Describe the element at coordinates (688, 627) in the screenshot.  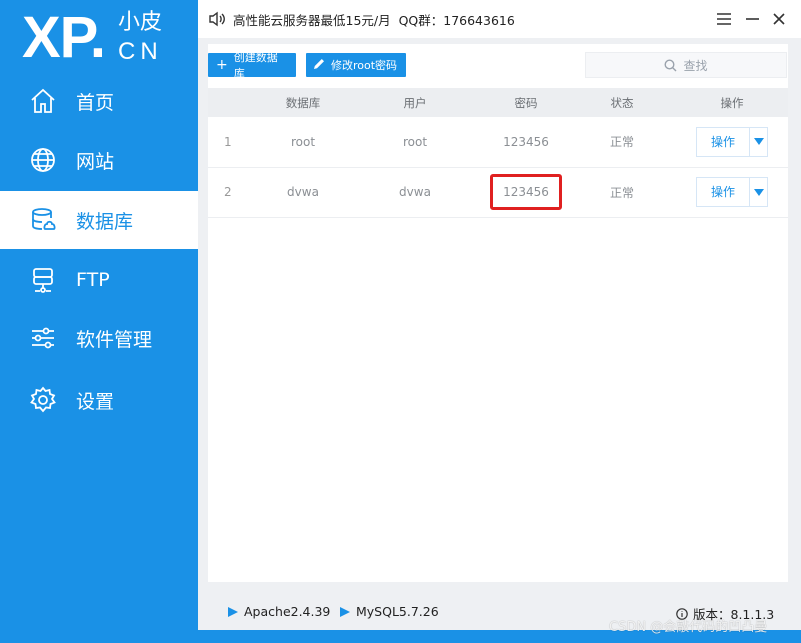
I see `watermark-text: CSDN @会敲代码的凹凸曼` at that location.